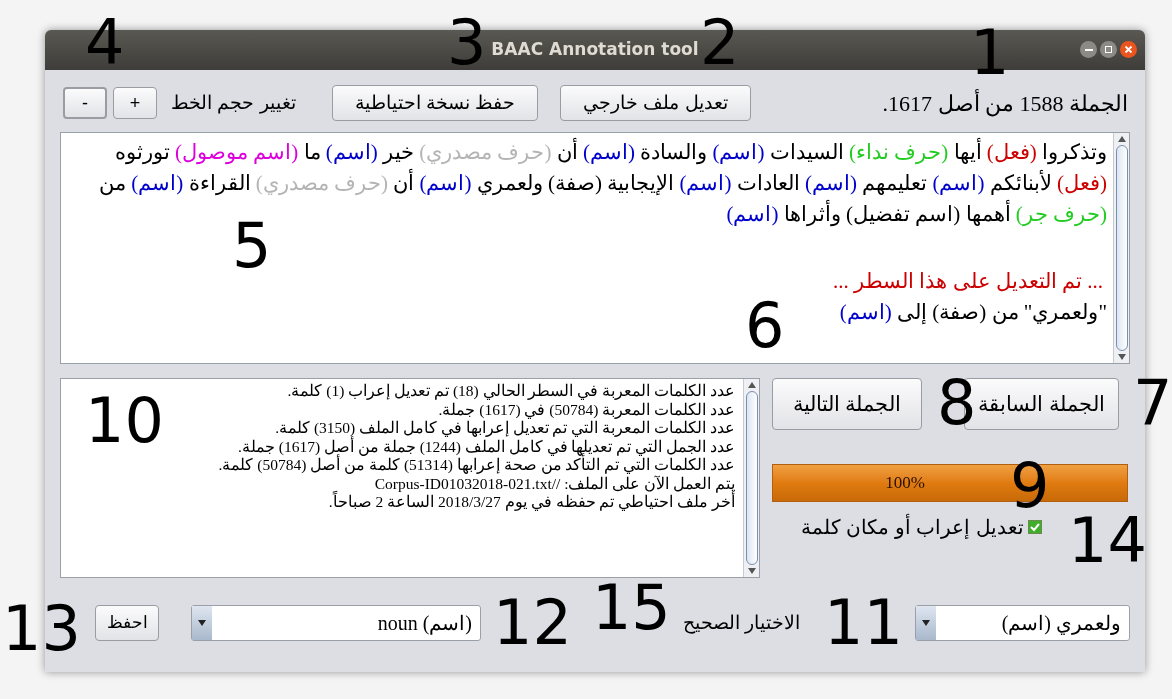 Image resolution: width=1172 pixels, height=699 pixels. Describe the element at coordinates (336, 623) in the screenshot. I see `tag-combo-box: (اسم) noun` at that location.